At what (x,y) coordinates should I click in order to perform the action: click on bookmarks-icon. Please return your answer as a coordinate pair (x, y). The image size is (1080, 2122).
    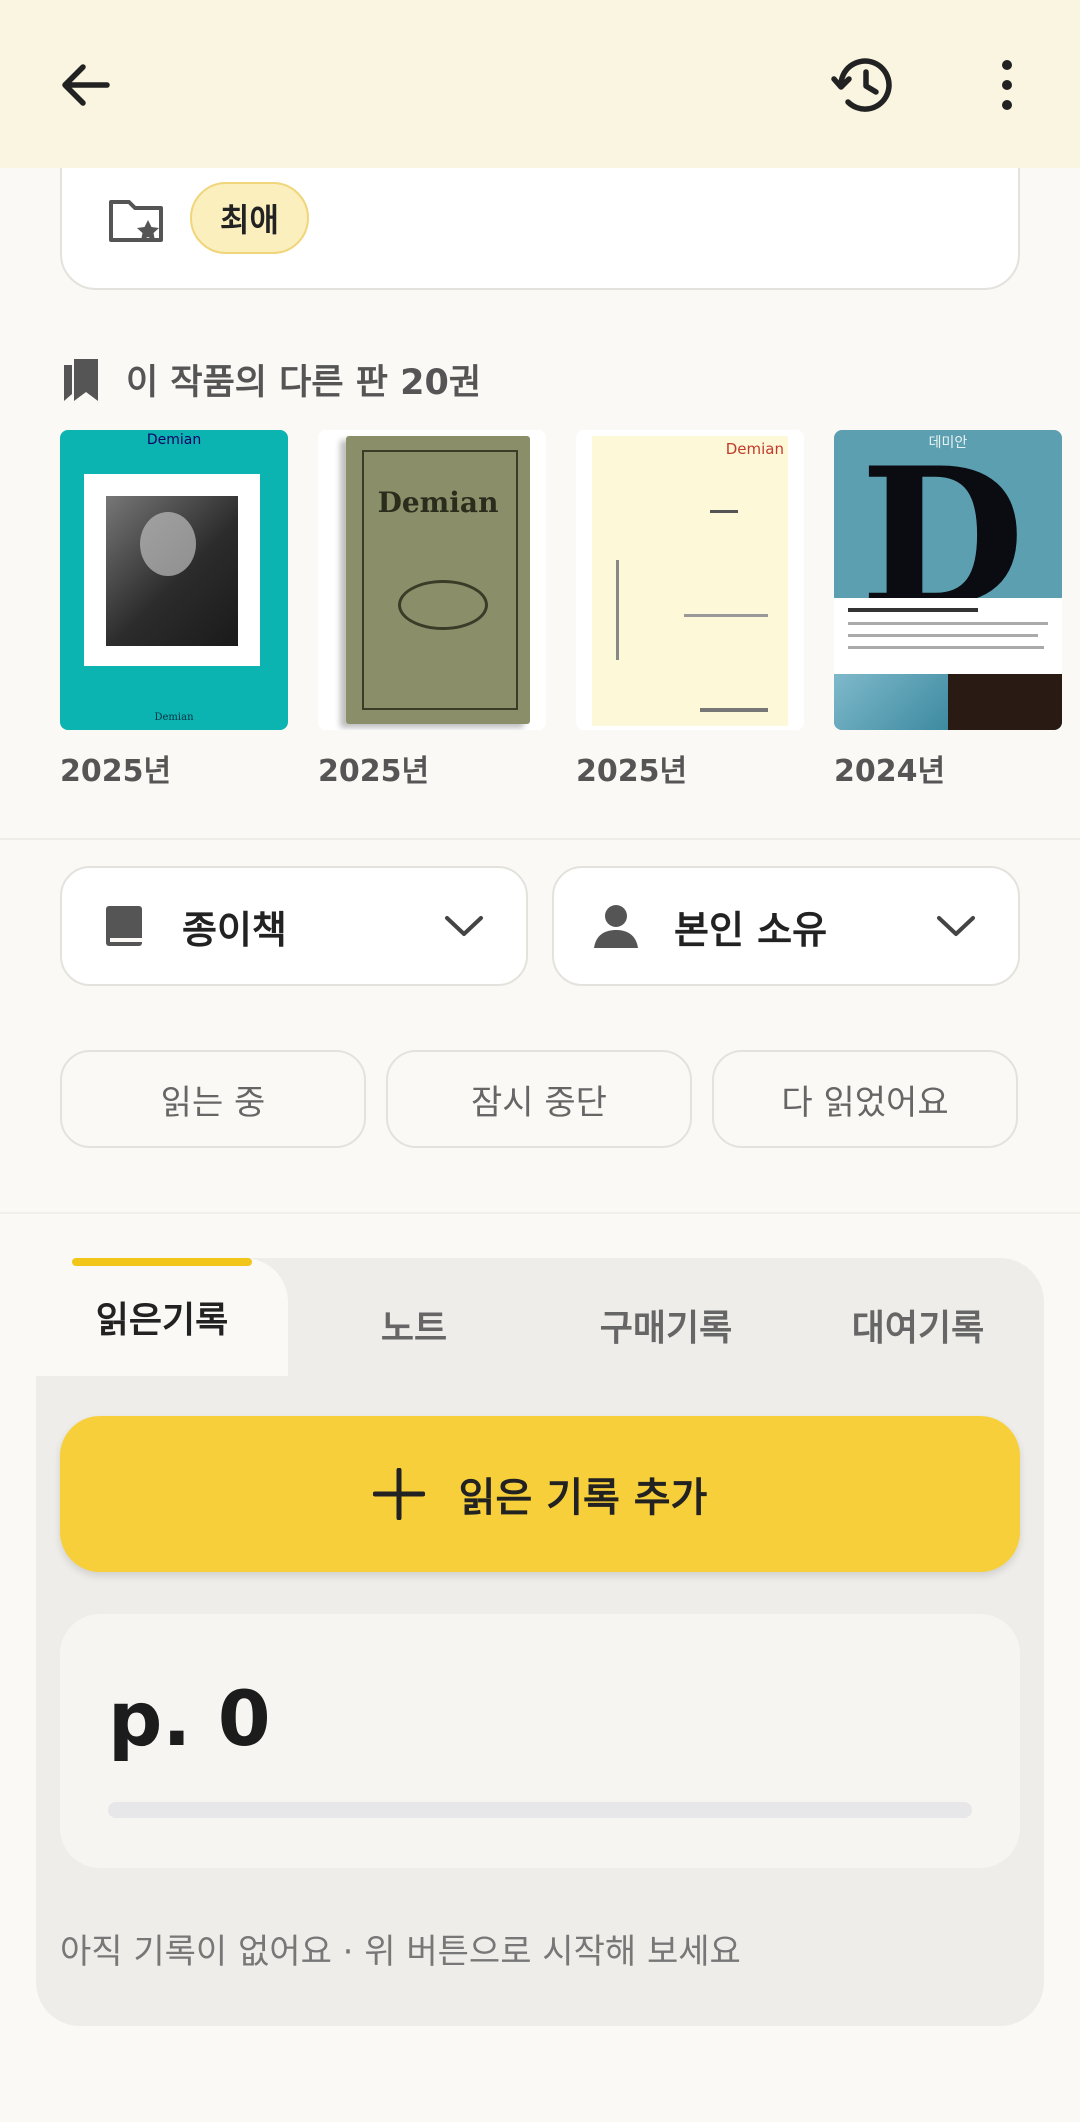
    Looking at the image, I should click on (81, 379).